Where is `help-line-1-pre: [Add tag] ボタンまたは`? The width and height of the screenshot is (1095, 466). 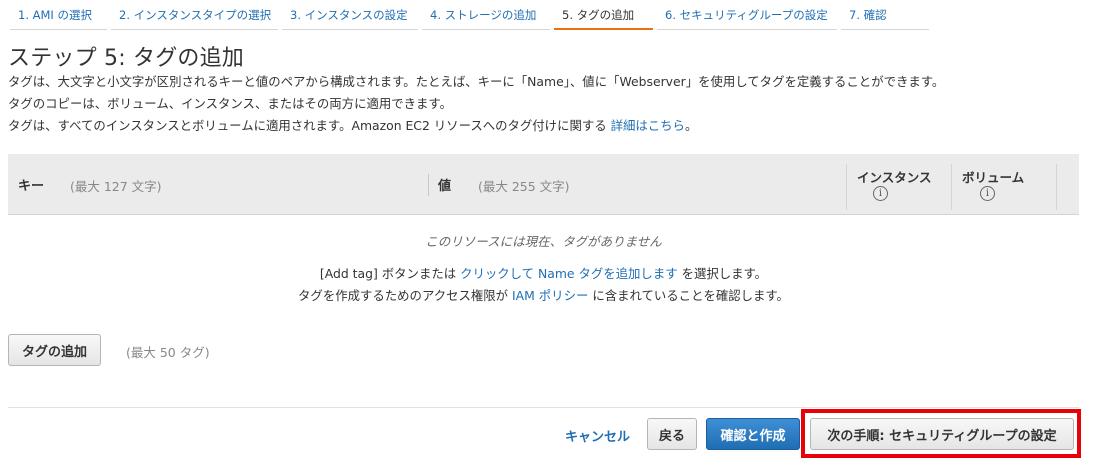 help-line-1-pre: [Add tag] ボタンまたは is located at coordinates (388, 273).